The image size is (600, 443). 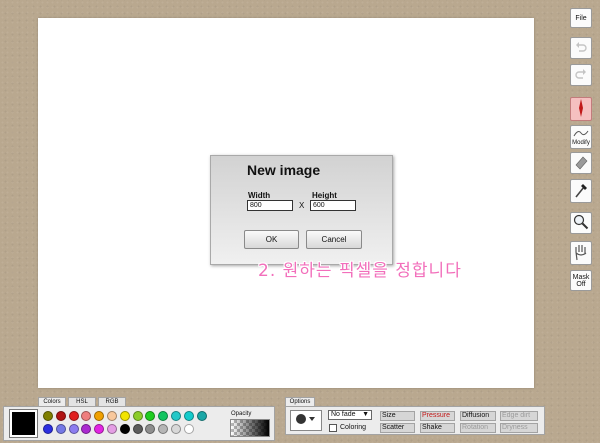 I want to click on modify-tool-button: Modify, so click(x=581, y=137).